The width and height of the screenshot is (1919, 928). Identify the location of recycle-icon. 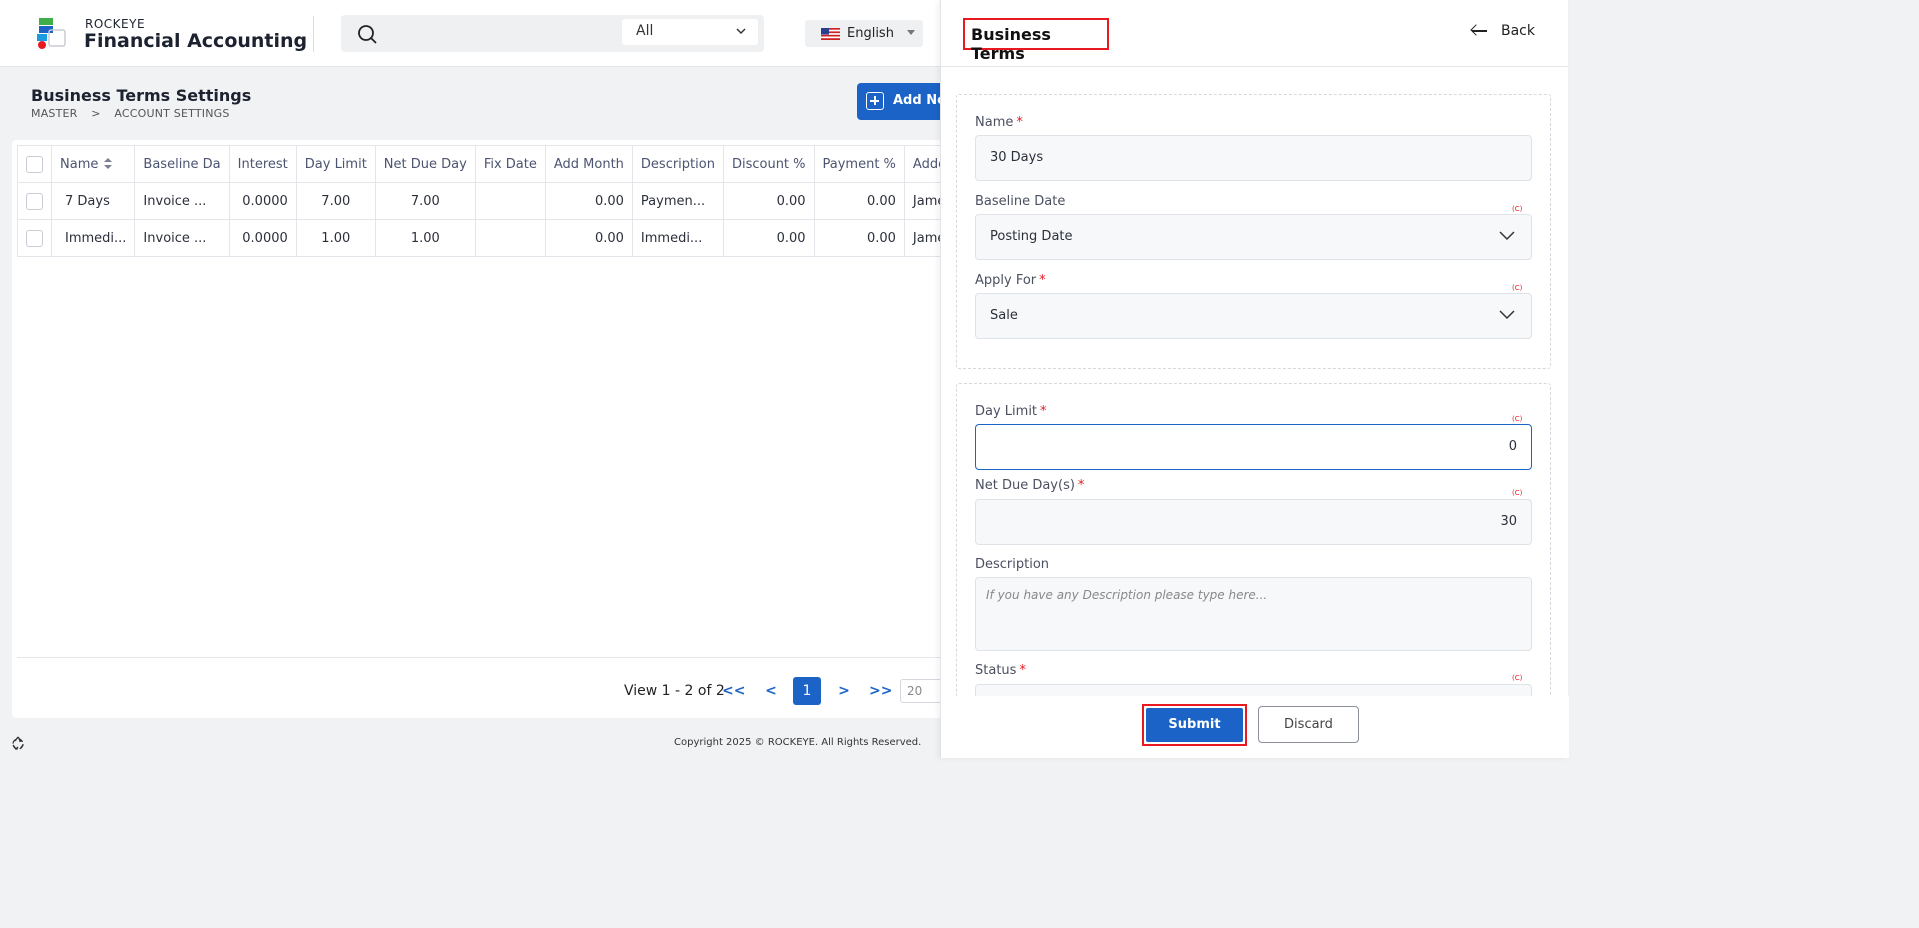
(18, 743).